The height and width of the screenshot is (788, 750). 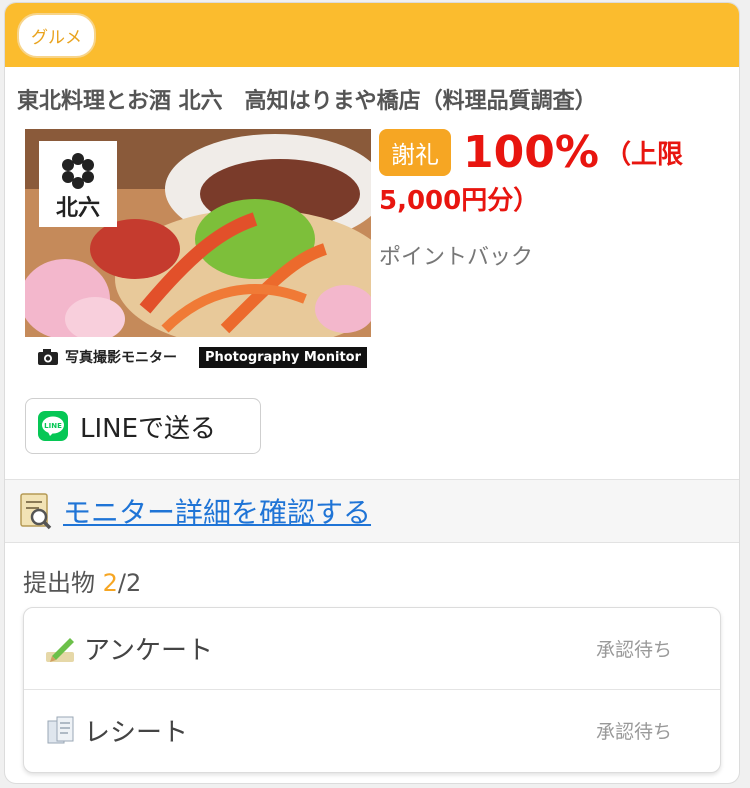 I want to click on photo-monitor-label: 写真撮影モニター, so click(x=121, y=358).